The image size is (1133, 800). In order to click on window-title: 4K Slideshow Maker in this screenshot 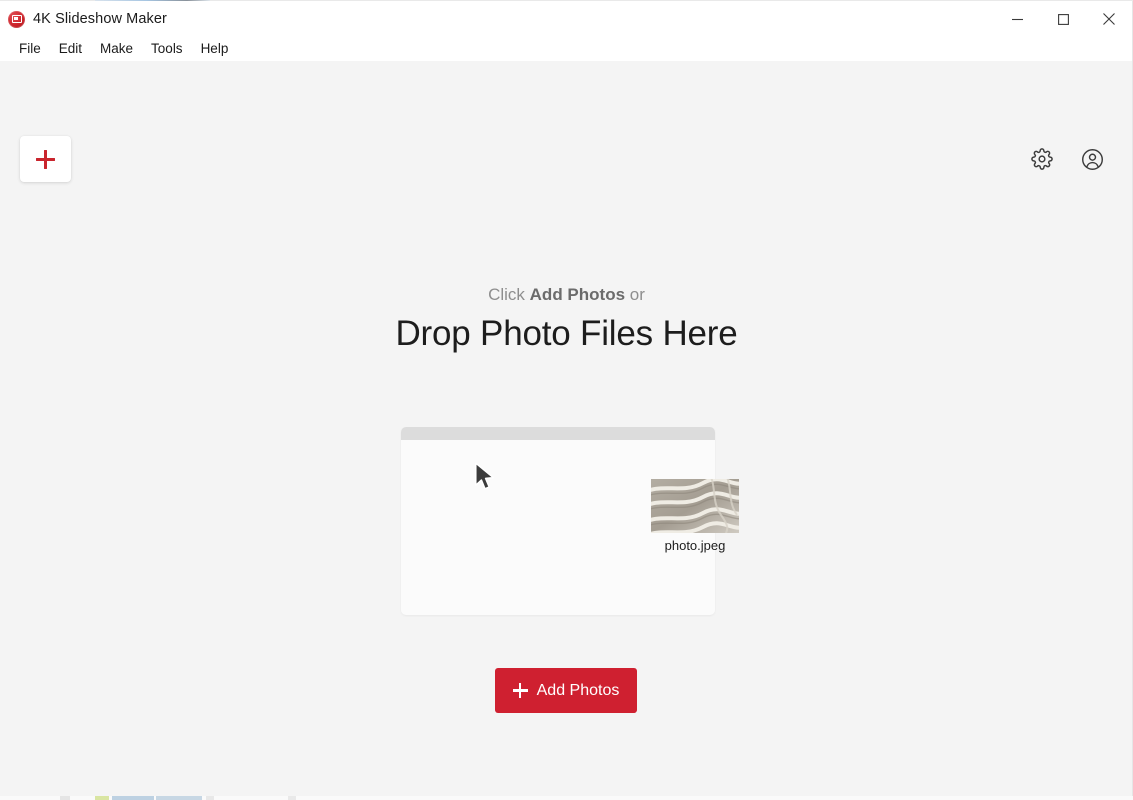, I will do `click(100, 19)`.